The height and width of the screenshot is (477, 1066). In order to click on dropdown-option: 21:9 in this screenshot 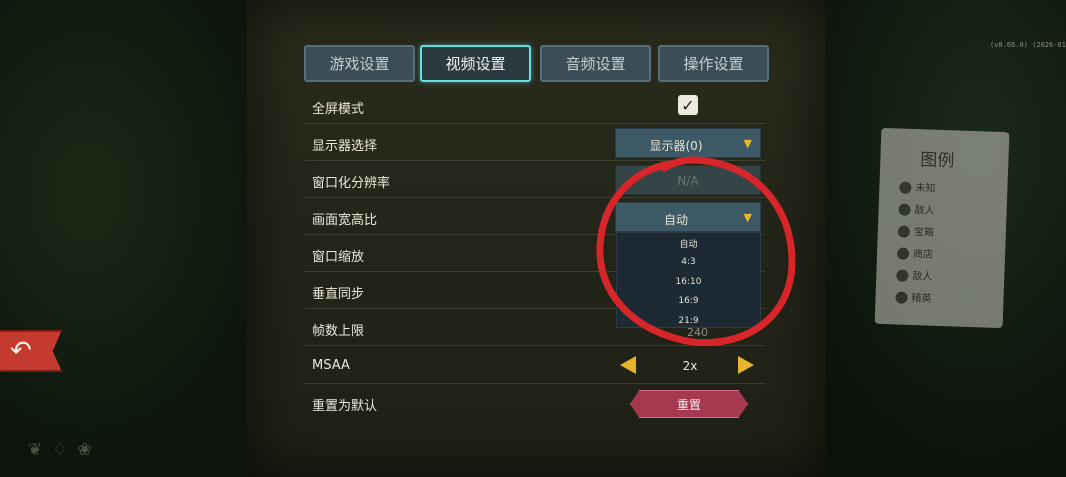, I will do `click(688, 321)`.